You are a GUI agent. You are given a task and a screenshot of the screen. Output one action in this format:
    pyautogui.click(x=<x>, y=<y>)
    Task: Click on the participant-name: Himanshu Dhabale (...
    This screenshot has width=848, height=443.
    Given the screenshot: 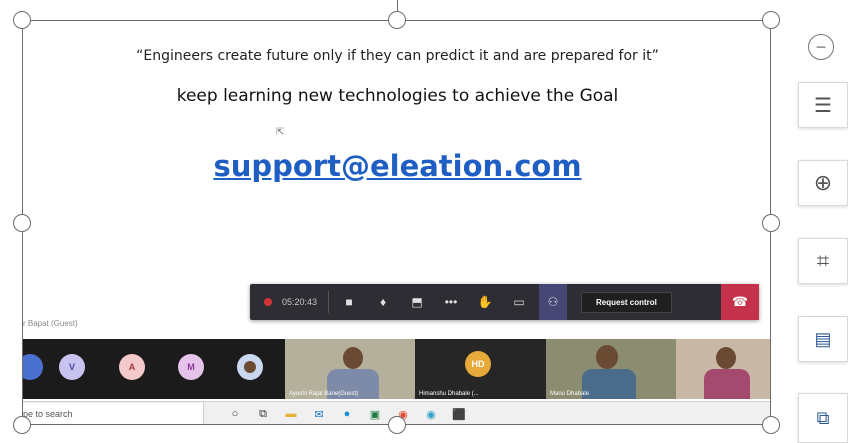 What is the action you would take?
    pyautogui.click(x=449, y=394)
    